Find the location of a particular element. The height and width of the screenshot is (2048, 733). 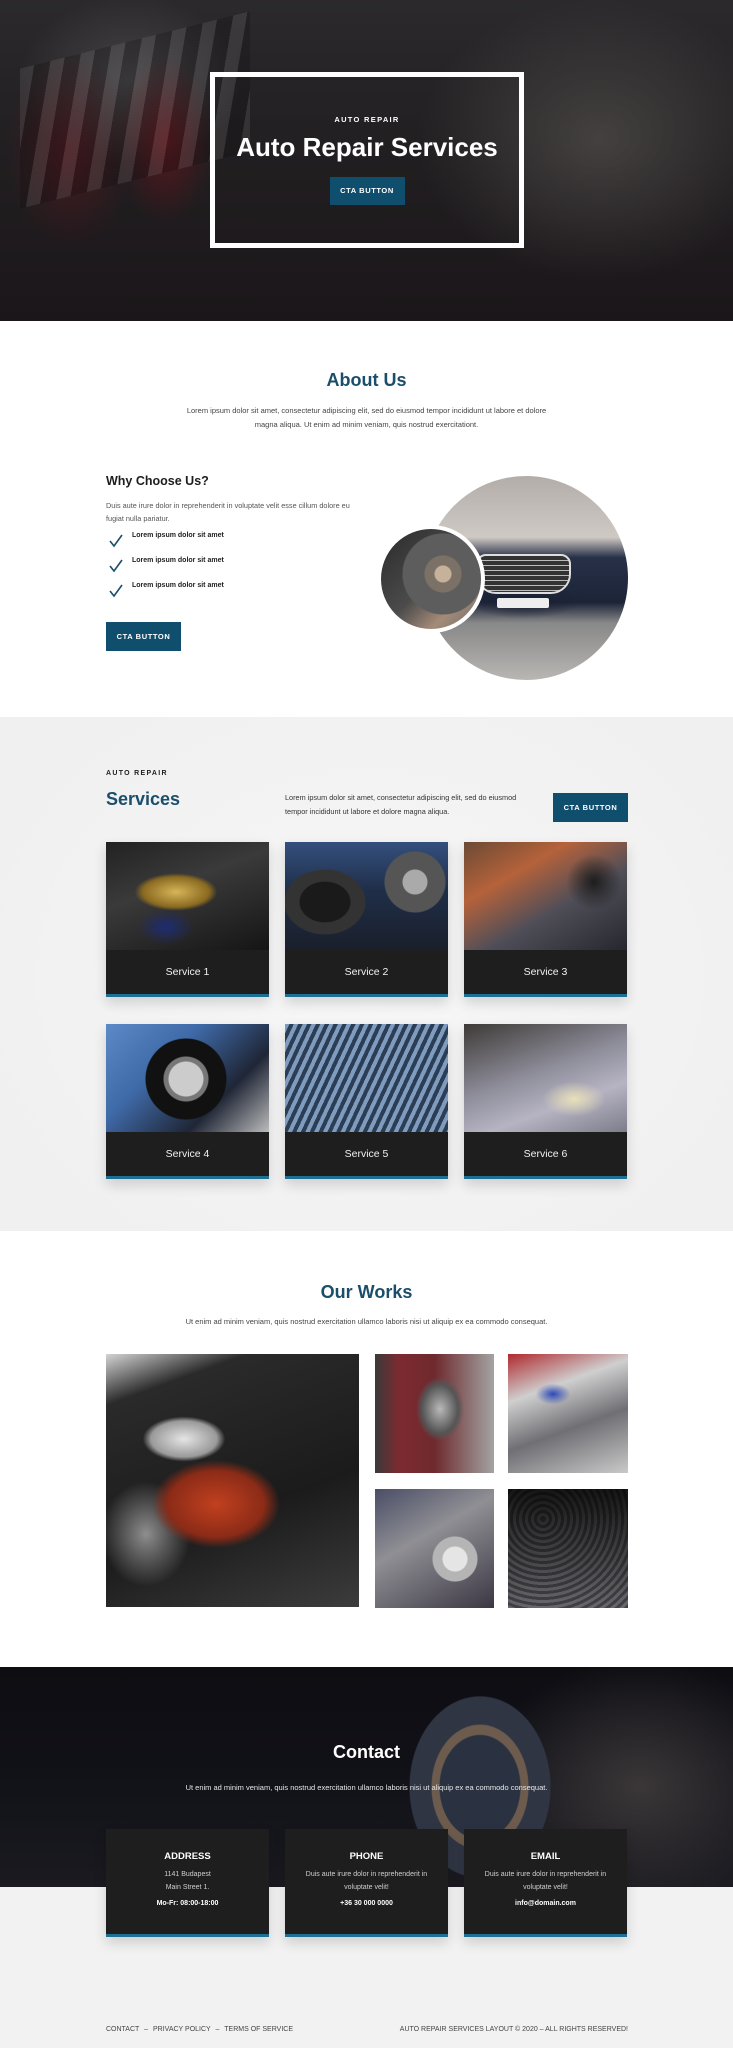

hero-eyebrow: AUTO REPAIR is located at coordinates (367, 119).